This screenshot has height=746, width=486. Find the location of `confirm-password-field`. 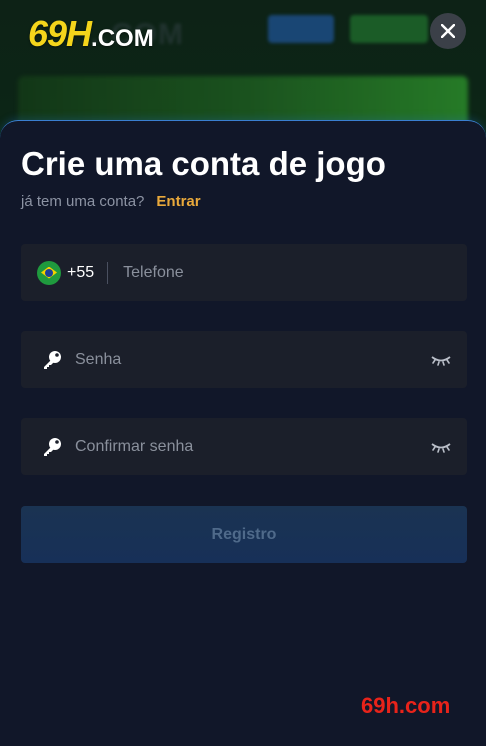

confirm-password-field is located at coordinates (244, 446).